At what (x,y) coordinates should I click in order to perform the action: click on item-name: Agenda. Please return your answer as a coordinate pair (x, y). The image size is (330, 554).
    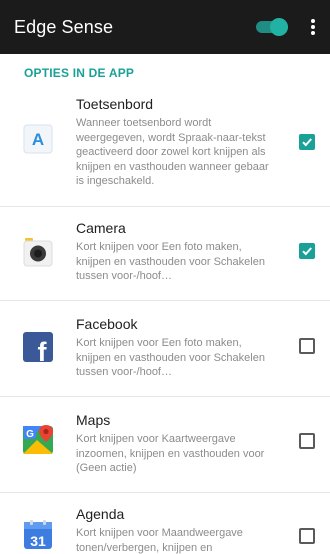
    Looking at the image, I should click on (100, 514).